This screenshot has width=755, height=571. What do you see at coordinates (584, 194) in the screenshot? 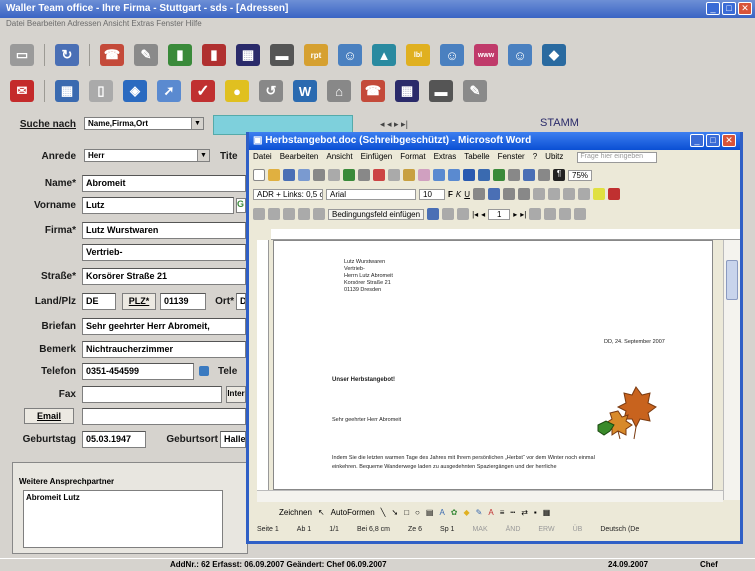
I see `border-icon` at bounding box center [584, 194].